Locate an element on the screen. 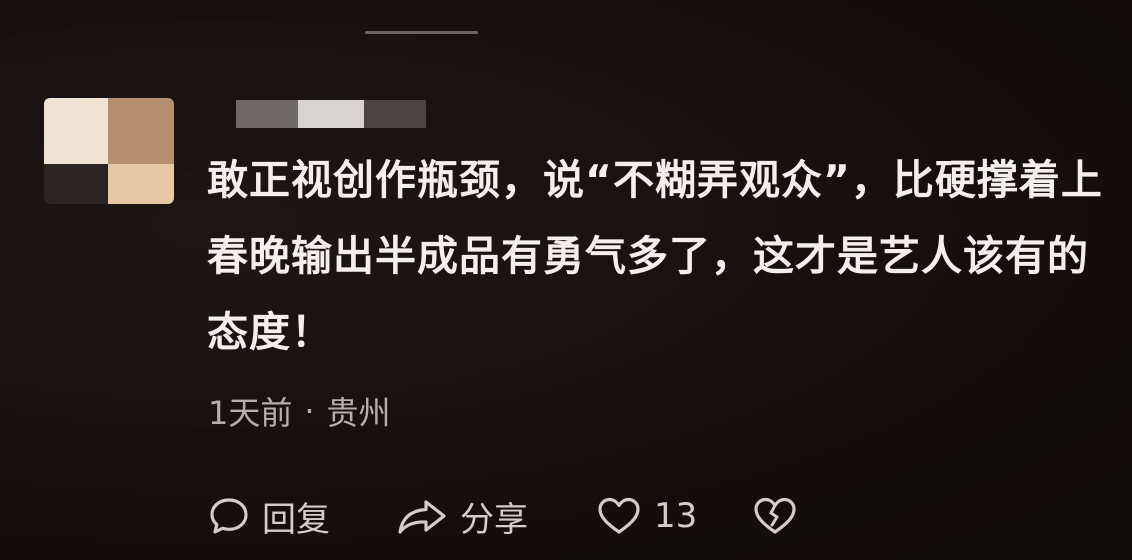 The image size is (1132, 560). like-count: 13 is located at coordinates (676, 516).